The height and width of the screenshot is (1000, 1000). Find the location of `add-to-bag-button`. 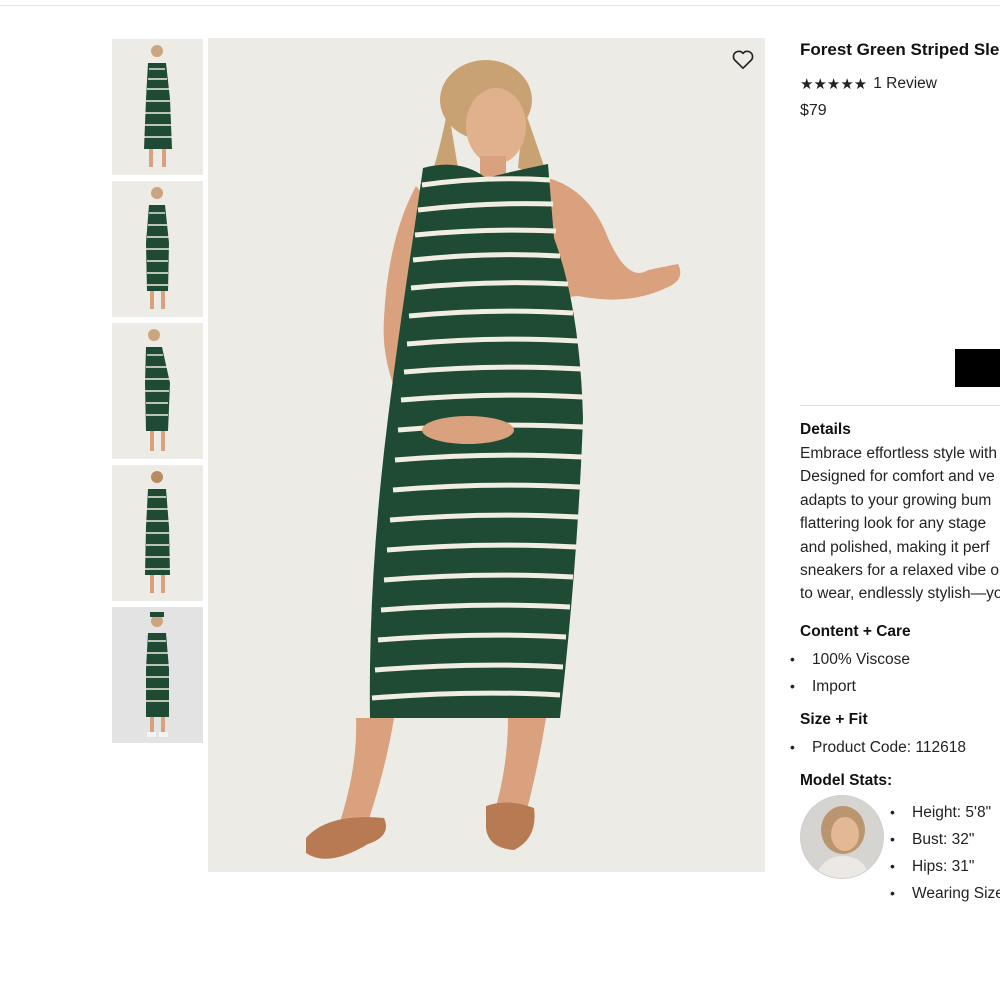

add-to-bag-button is located at coordinates (977, 368).